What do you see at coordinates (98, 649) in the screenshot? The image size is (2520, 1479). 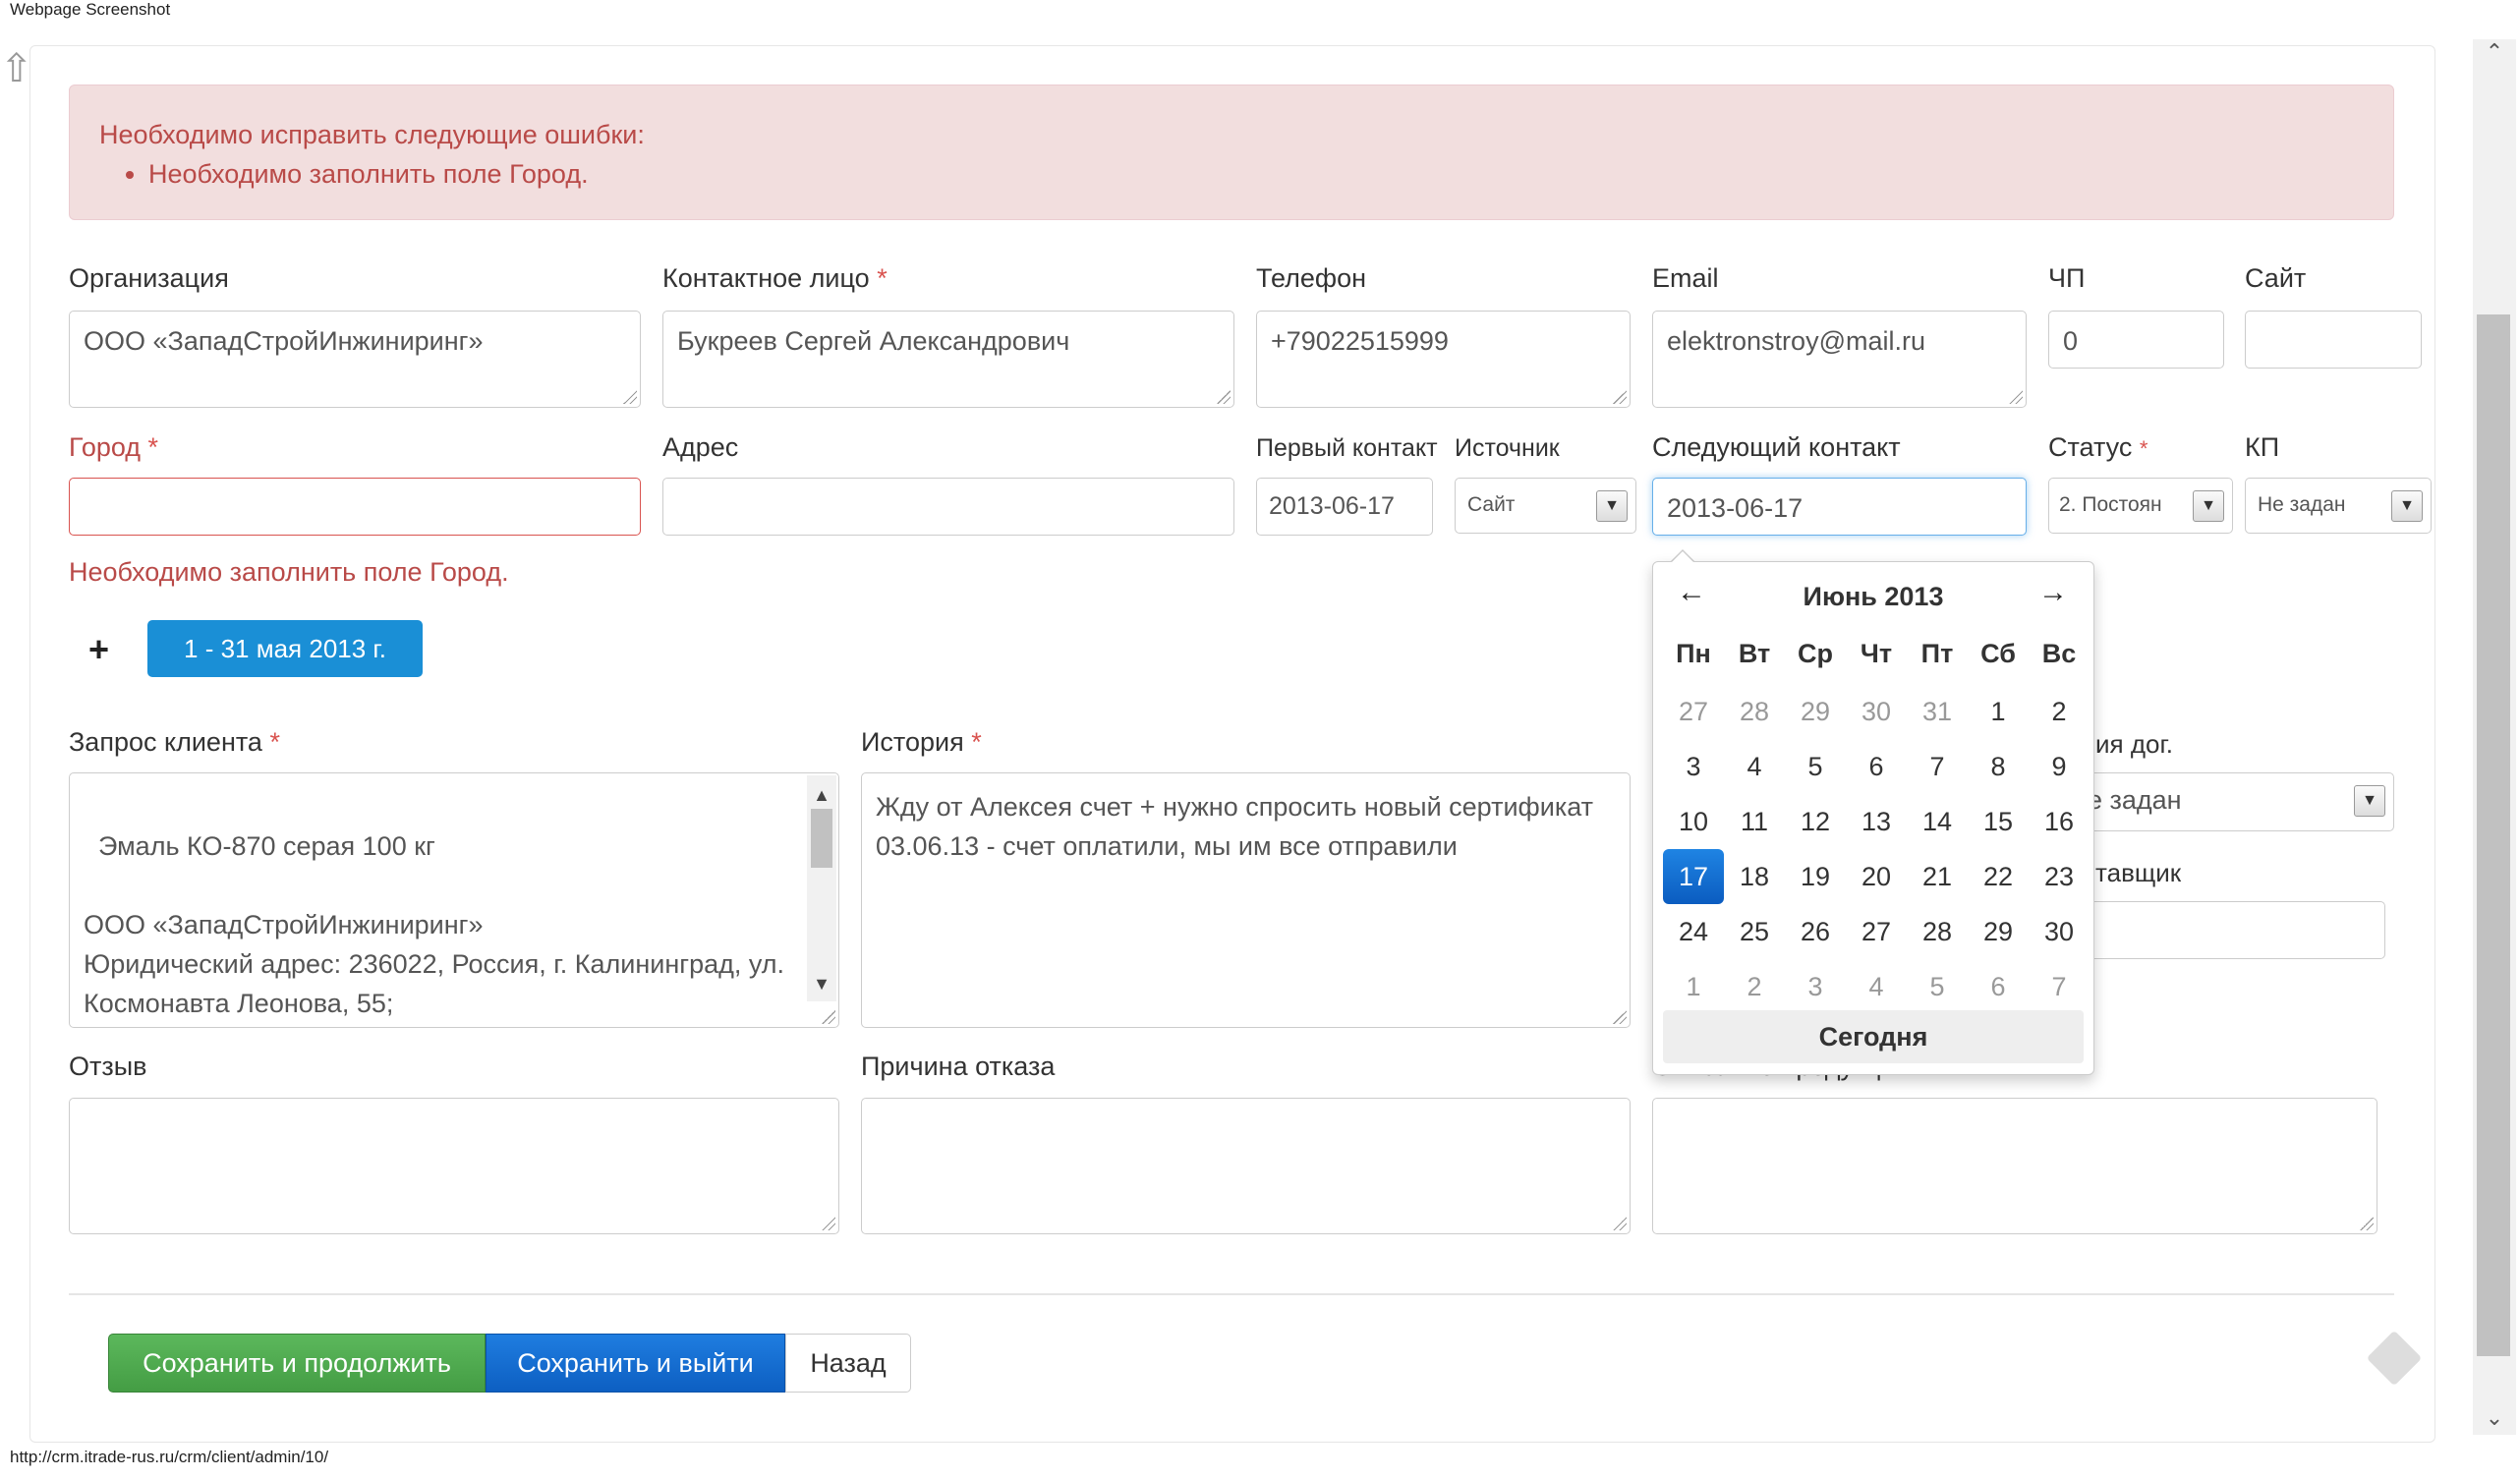 I see `add-period-button: +` at bounding box center [98, 649].